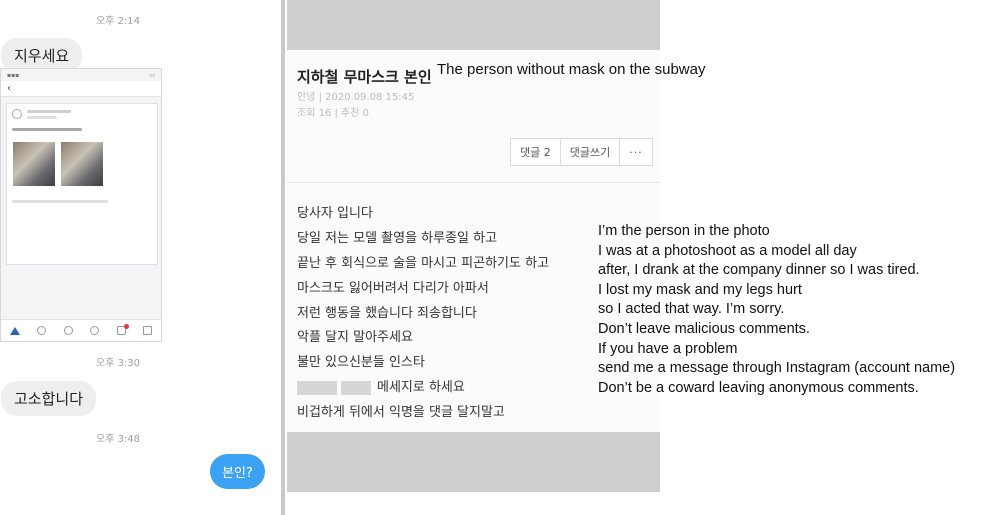 This screenshot has height=515, width=1000. I want to click on post-body-line: 저런 행동을 했습니다 죄송합니다, so click(387, 313).